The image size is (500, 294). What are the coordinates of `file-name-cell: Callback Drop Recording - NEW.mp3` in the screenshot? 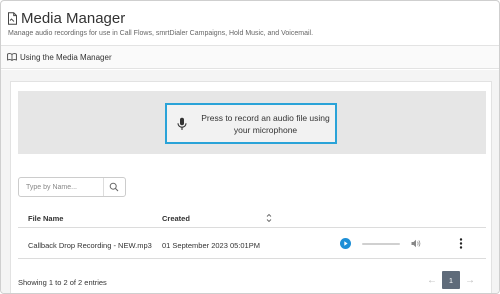 It's located at (90, 245).